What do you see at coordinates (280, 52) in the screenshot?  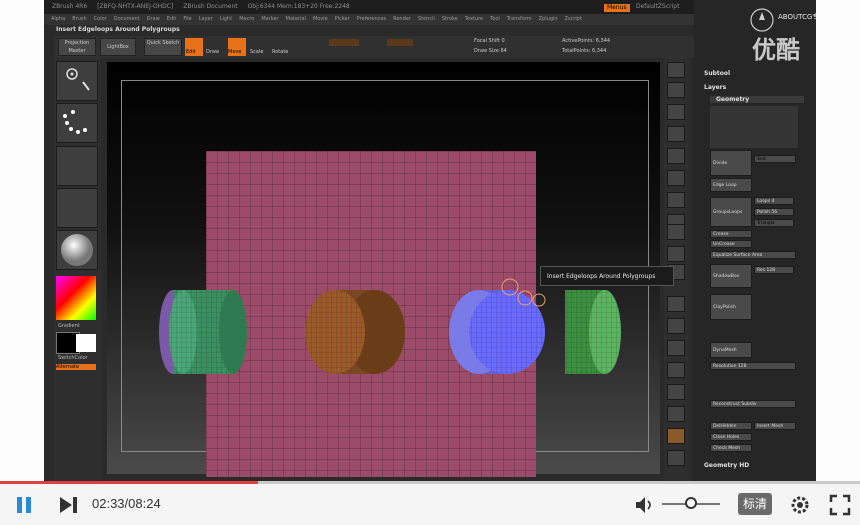 I see `rotate-label: Rotate` at bounding box center [280, 52].